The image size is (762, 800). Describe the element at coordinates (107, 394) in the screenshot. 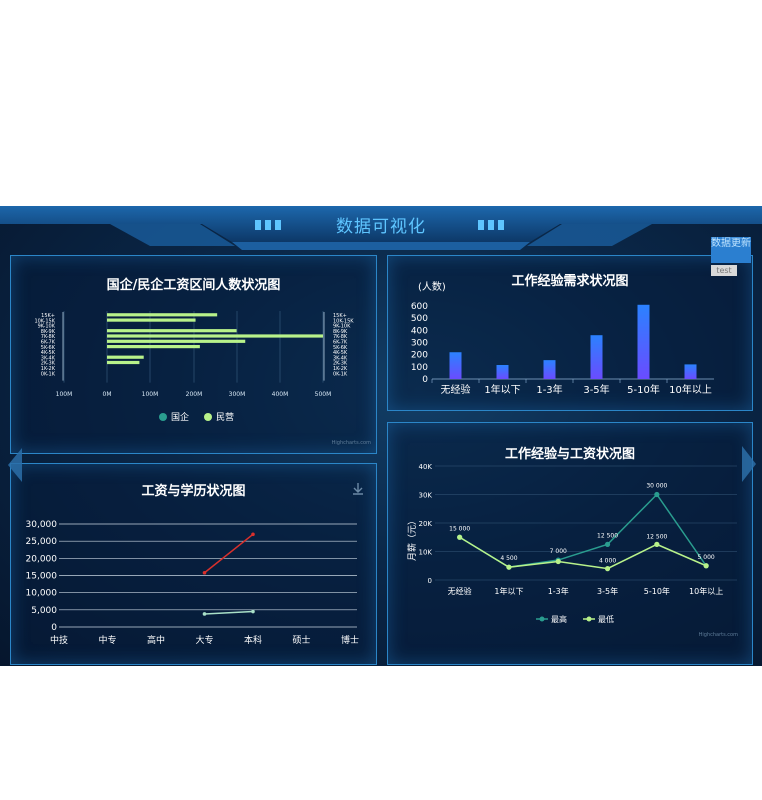

I see `chart1-x-tick: 0M` at that location.